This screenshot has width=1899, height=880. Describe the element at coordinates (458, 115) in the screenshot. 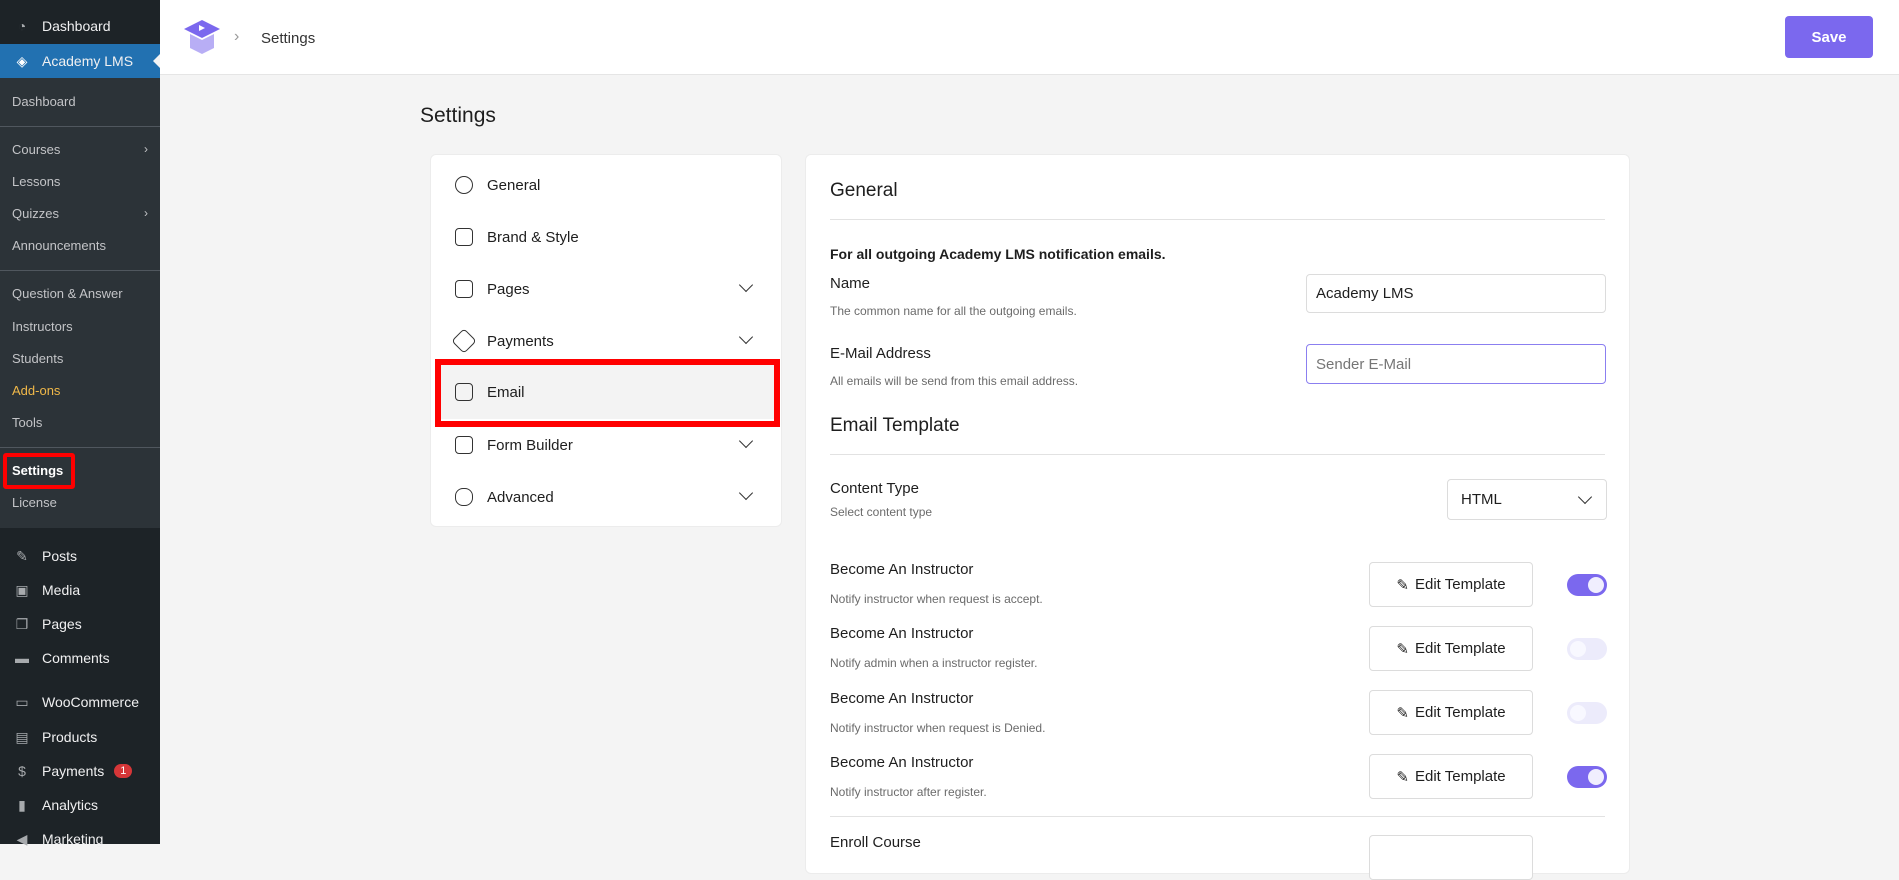

I see `page-title: Settings` at that location.